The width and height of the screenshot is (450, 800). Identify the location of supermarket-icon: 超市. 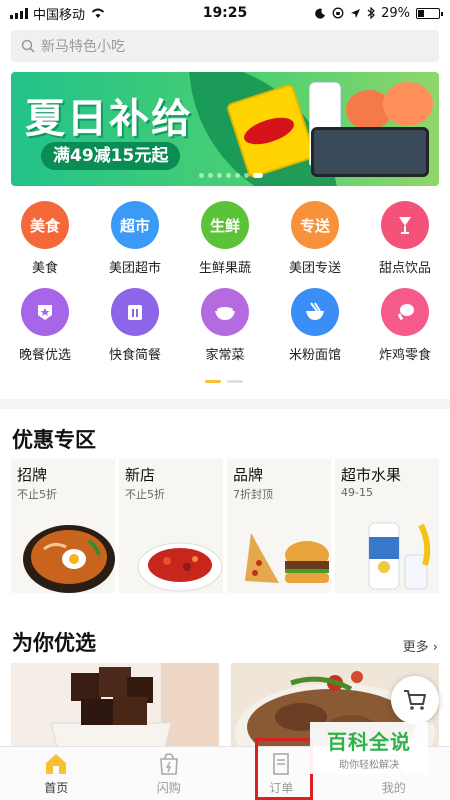
(135, 225).